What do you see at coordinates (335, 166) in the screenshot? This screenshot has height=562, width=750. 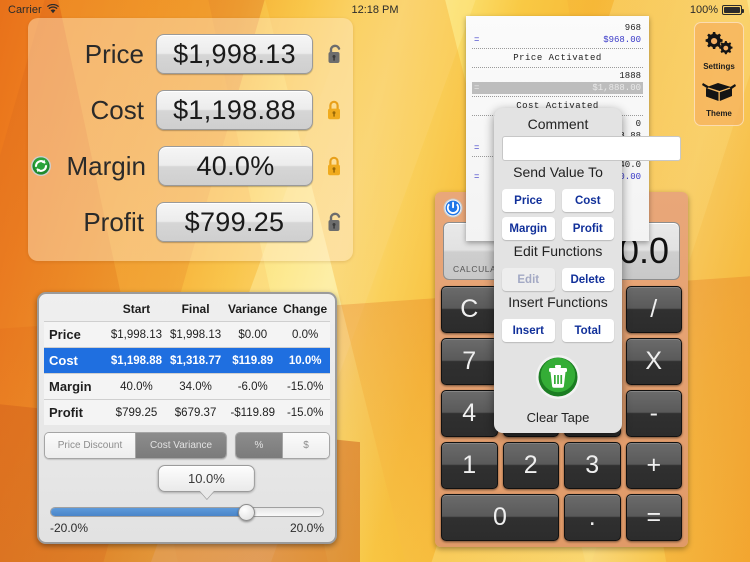 I see `margin-lock-locked-icon` at bounding box center [335, 166].